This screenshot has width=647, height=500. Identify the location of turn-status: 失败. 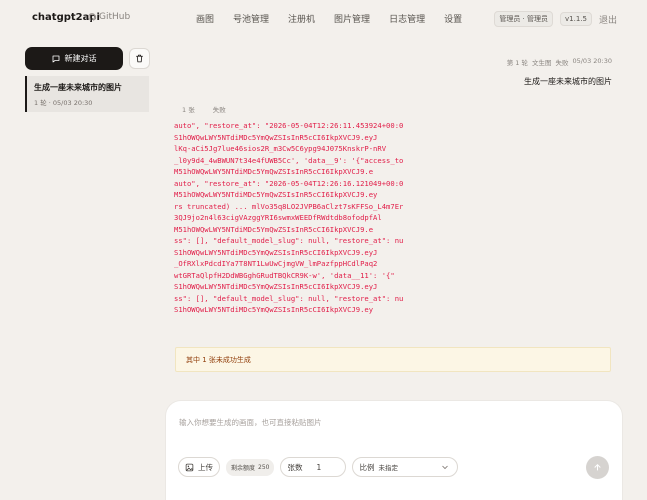
(562, 63).